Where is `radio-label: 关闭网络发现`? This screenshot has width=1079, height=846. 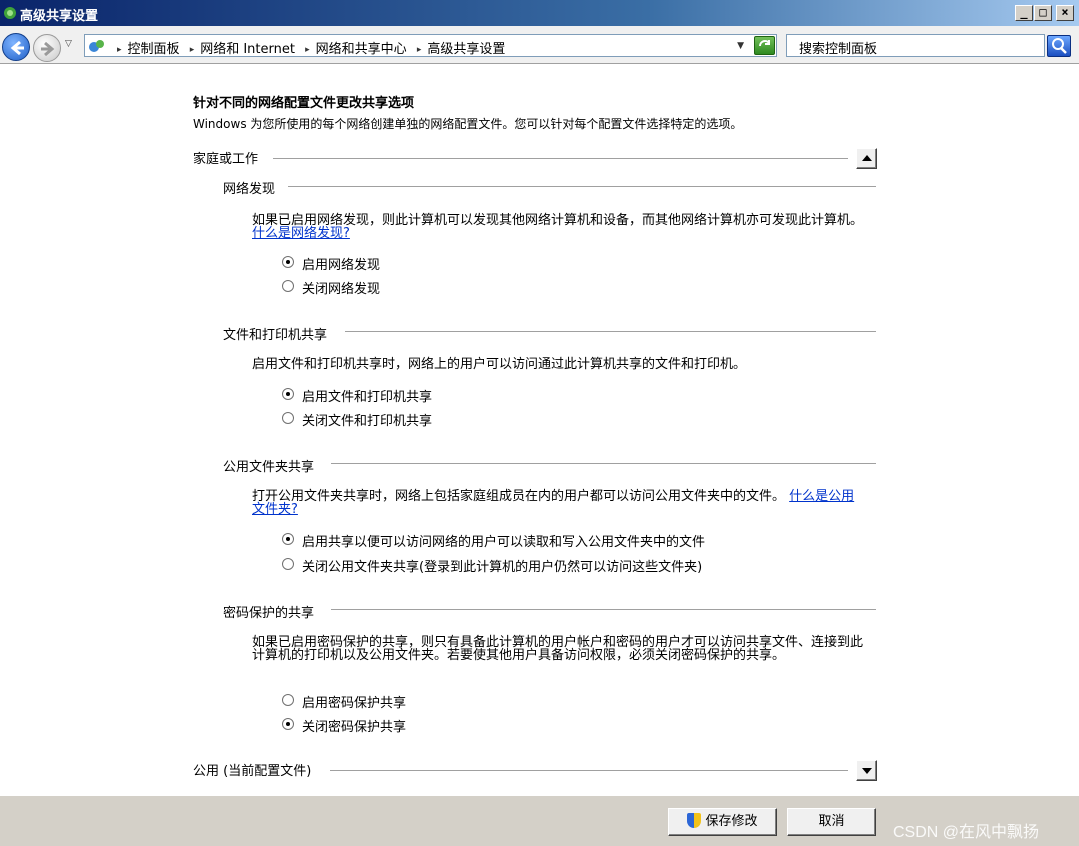 radio-label: 关闭网络发现 is located at coordinates (341, 289).